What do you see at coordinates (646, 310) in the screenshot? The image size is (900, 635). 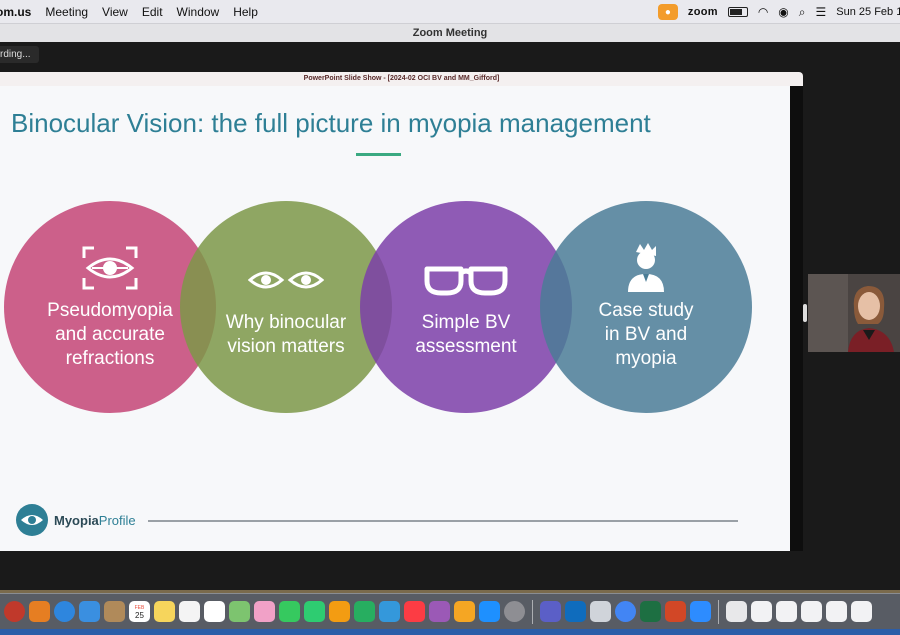 I see `circle-label-line: Case study` at bounding box center [646, 310].